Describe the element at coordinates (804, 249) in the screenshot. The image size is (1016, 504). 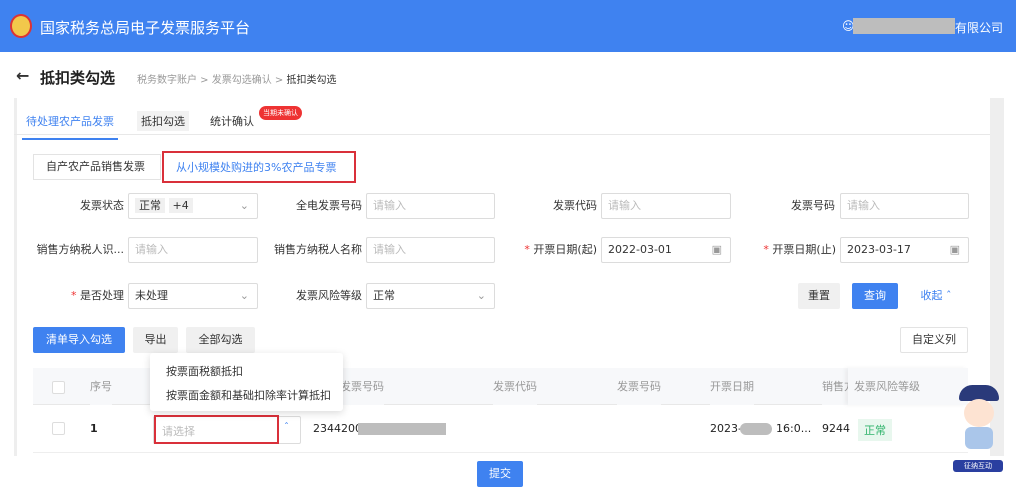
I see `label-text: 开票日期(止)` at that location.